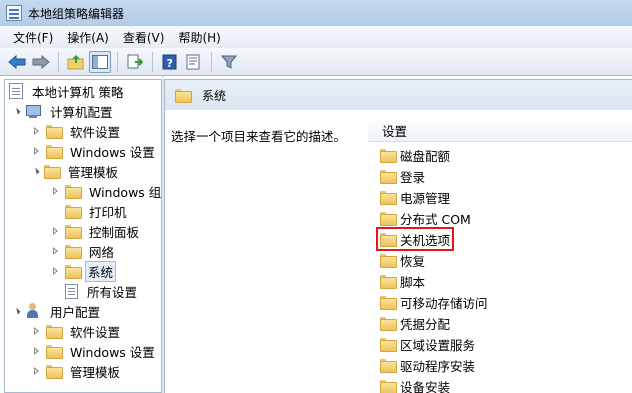  Describe the element at coordinates (71, 291) in the screenshot. I see `settings-list-icon` at that location.